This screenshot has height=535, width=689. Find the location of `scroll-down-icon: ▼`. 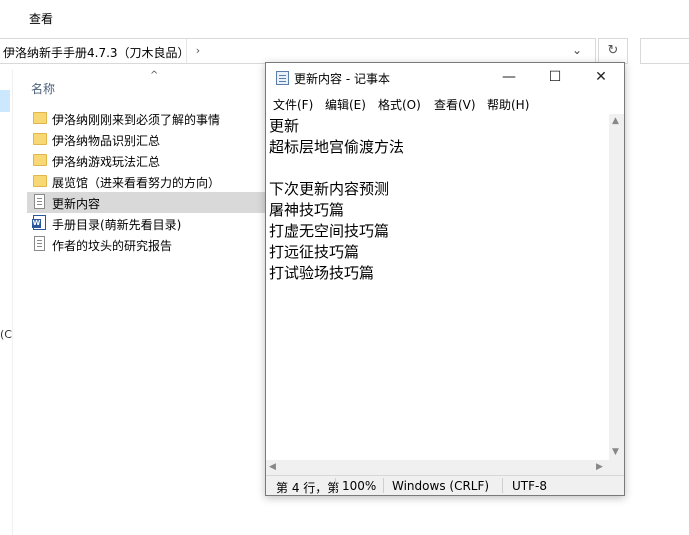

scroll-down-icon: ▼ is located at coordinates (615, 452).